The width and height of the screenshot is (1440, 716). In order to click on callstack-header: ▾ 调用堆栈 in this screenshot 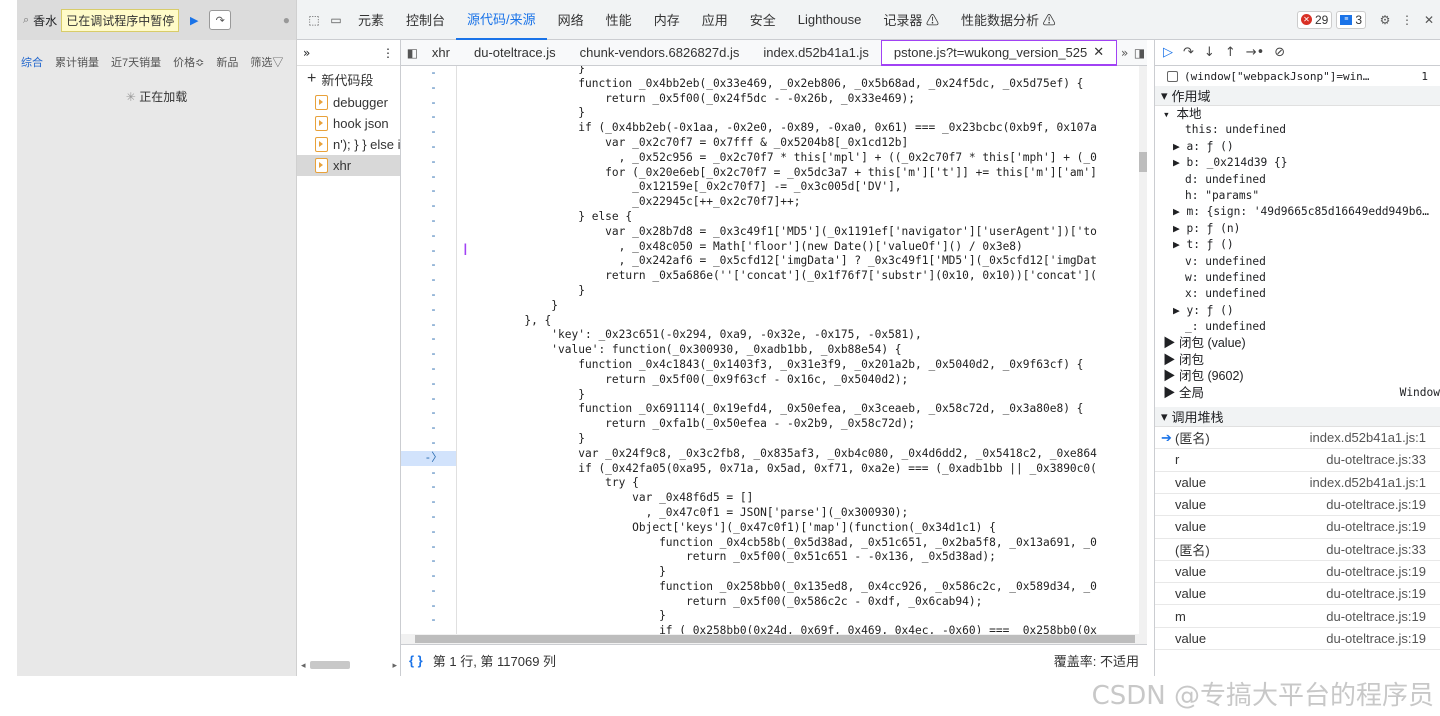, I will do `click(1297, 417)`.